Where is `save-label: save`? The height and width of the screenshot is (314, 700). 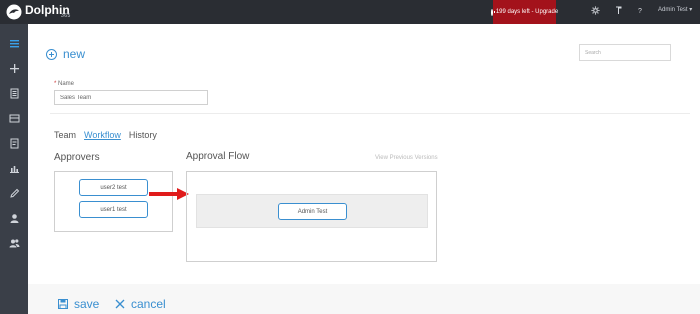
save-label: save is located at coordinates (87, 304).